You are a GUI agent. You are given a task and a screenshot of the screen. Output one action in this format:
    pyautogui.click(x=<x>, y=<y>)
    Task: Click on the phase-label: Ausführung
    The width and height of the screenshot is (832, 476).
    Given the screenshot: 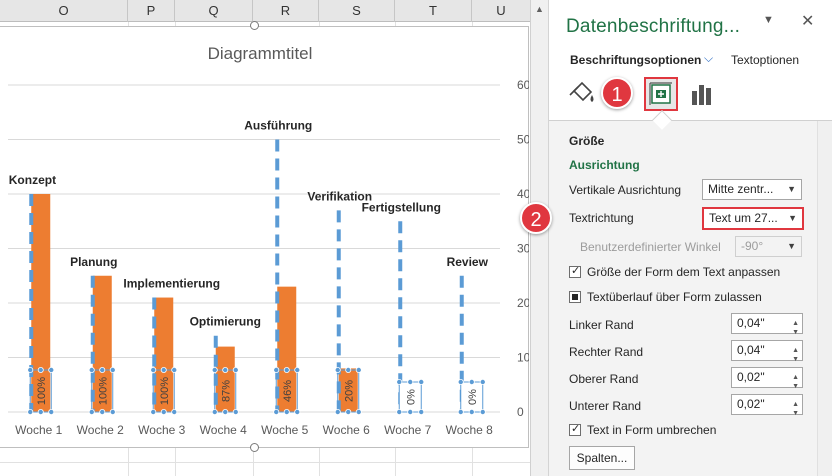 What is the action you would take?
    pyautogui.click(x=278, y=126)
    